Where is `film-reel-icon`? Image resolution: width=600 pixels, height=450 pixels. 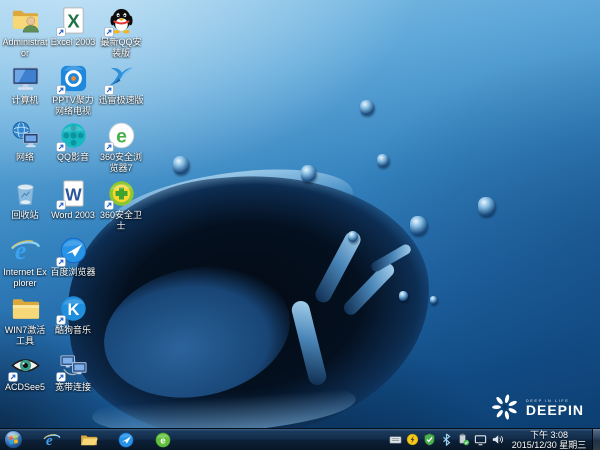
film-reel-icon is located at coordinates (72, 136).